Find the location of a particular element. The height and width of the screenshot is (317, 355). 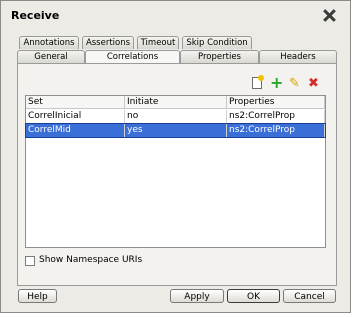

cell-set: CorrelMid is located at coordinates (75, 130).